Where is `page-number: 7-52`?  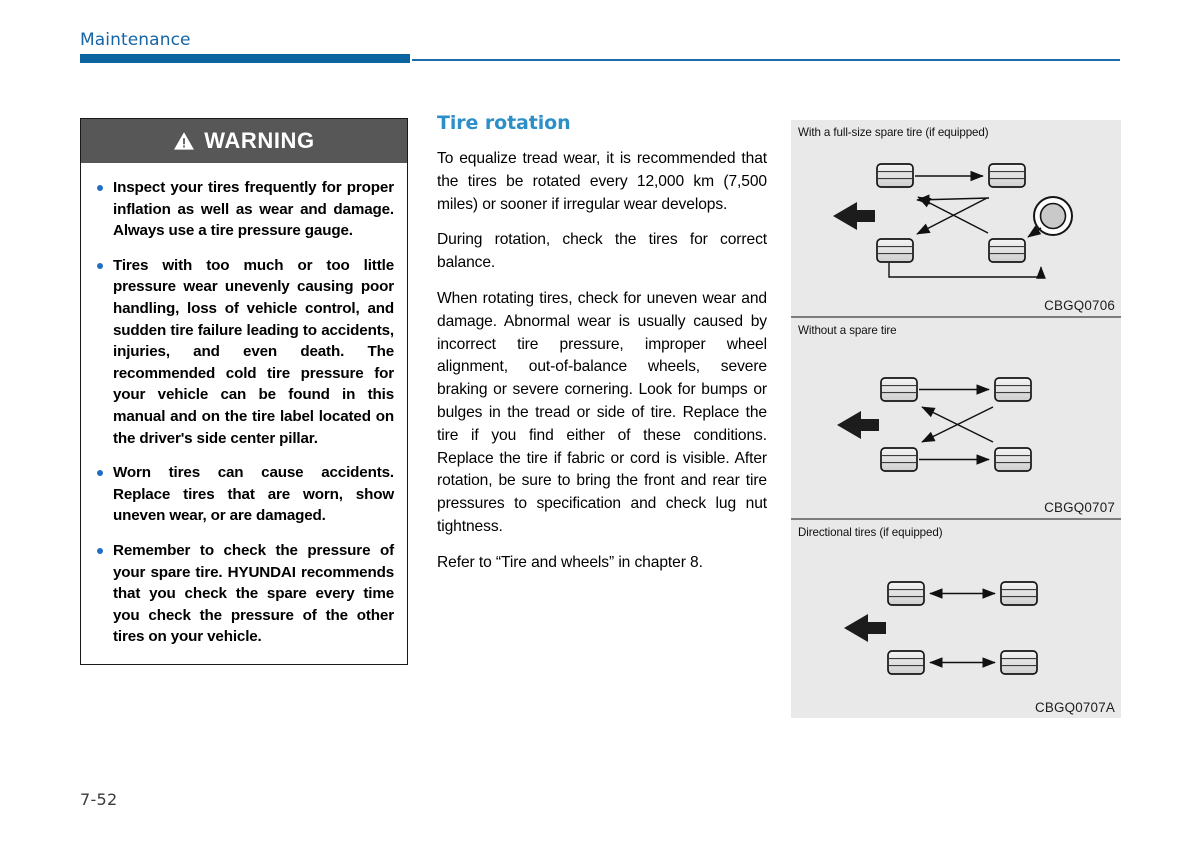
page-number: 7-52 is located at coordinates (99, 799).